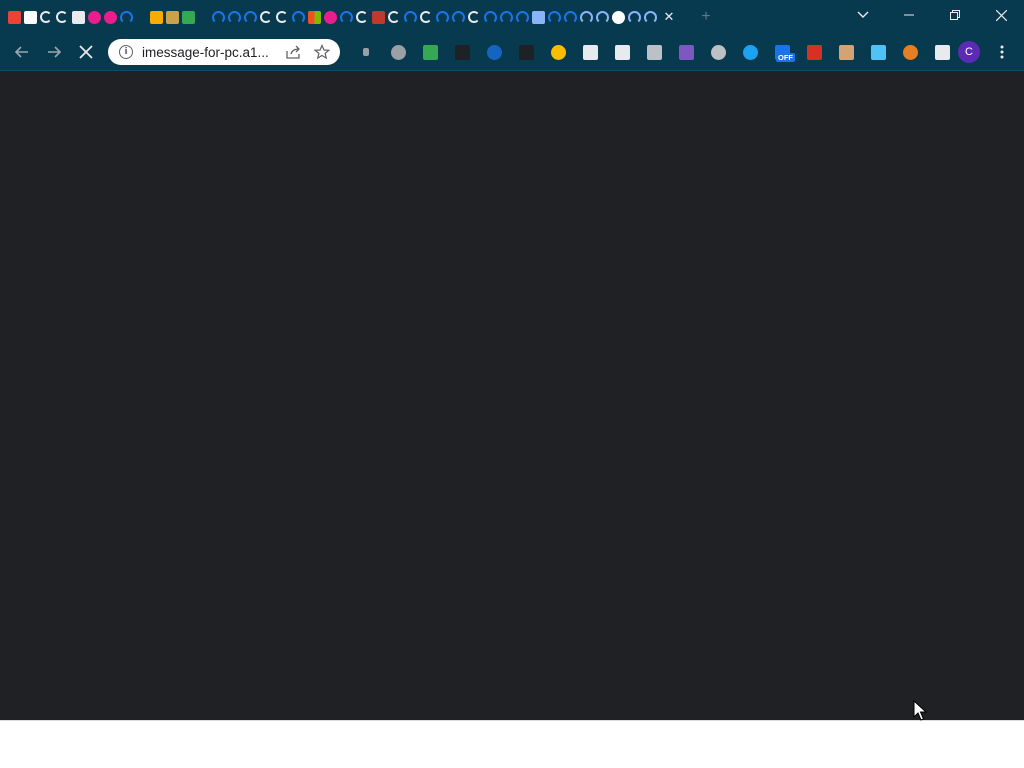  Describe the element at coordinates (814, 52) in the screenshot. I see `card-extension-button` at that location.